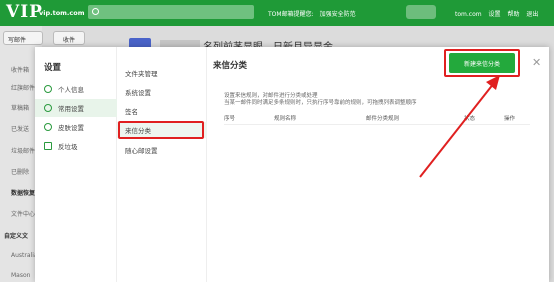 This screenshot has width=554, height=282. Describe the element at coordinates (493, 82) in the screenshot. I see `arrow-head` at that location.